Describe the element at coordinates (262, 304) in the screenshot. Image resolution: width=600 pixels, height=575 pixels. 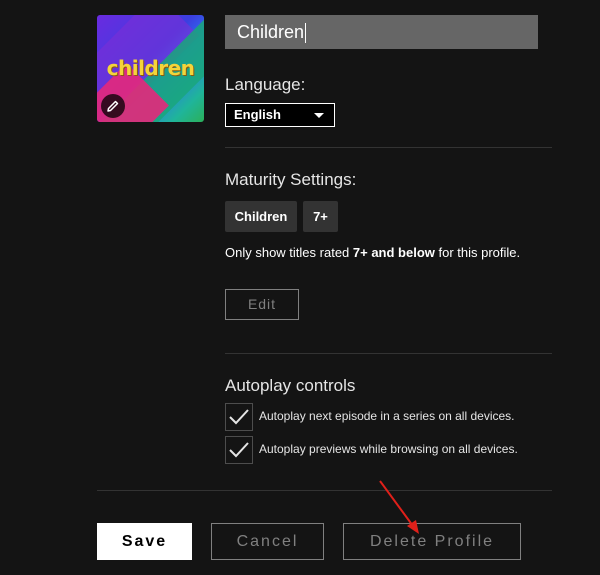
I see `maturity-edit-button: Edit` at that location.